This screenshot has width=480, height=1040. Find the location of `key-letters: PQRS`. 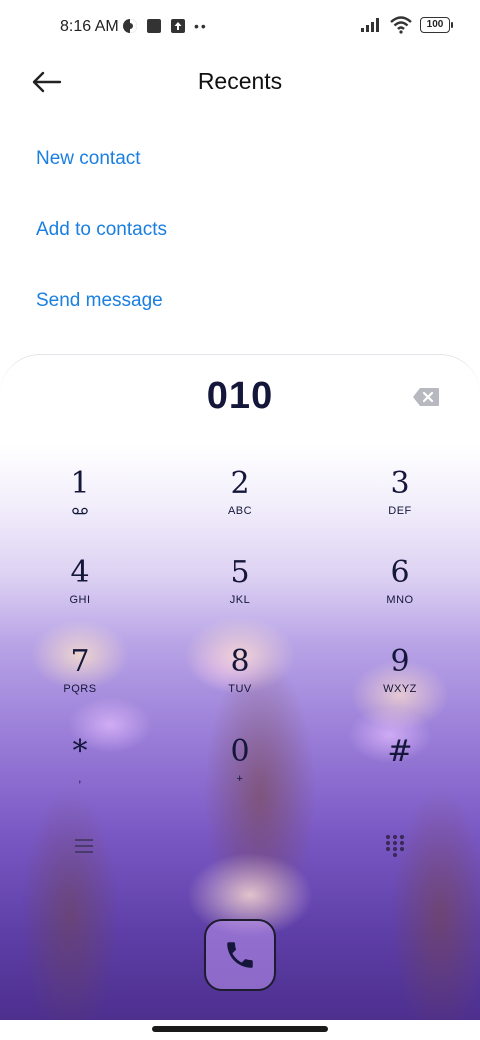

key-letters: PQRS is located at coordinates (80, 689).